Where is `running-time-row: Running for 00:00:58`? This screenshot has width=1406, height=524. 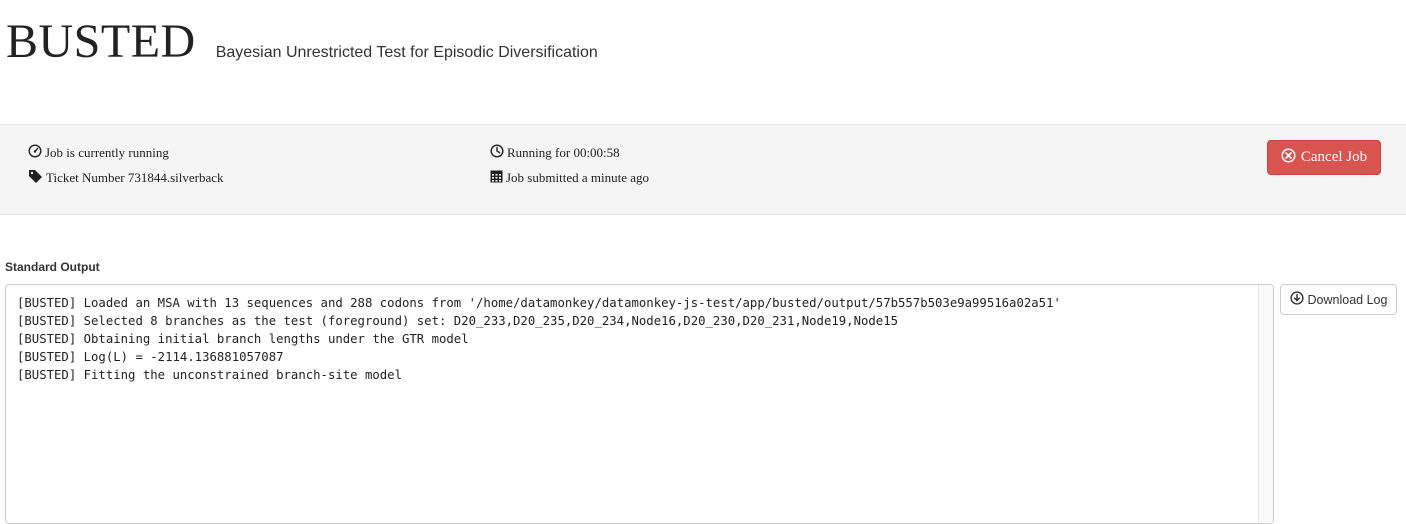 running-time-row: Running for 00:00:58 is located at coordinates (569, 153).